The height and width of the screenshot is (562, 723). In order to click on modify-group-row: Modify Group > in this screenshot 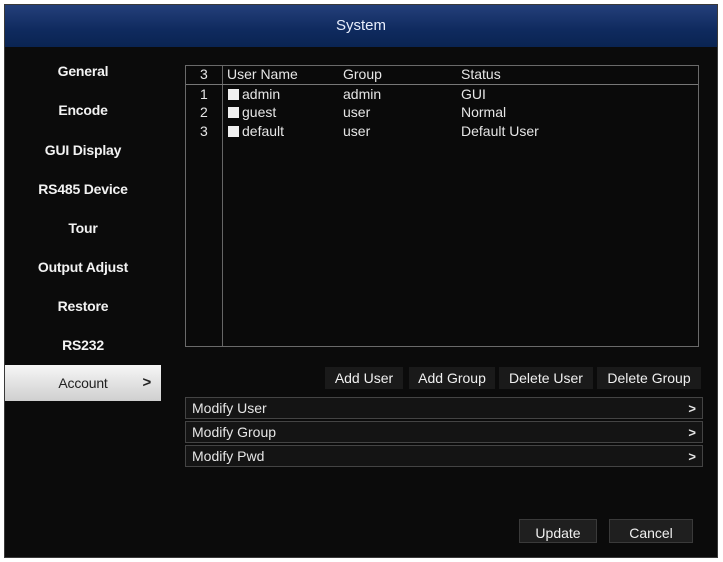, I will do `click(444, 432)`.